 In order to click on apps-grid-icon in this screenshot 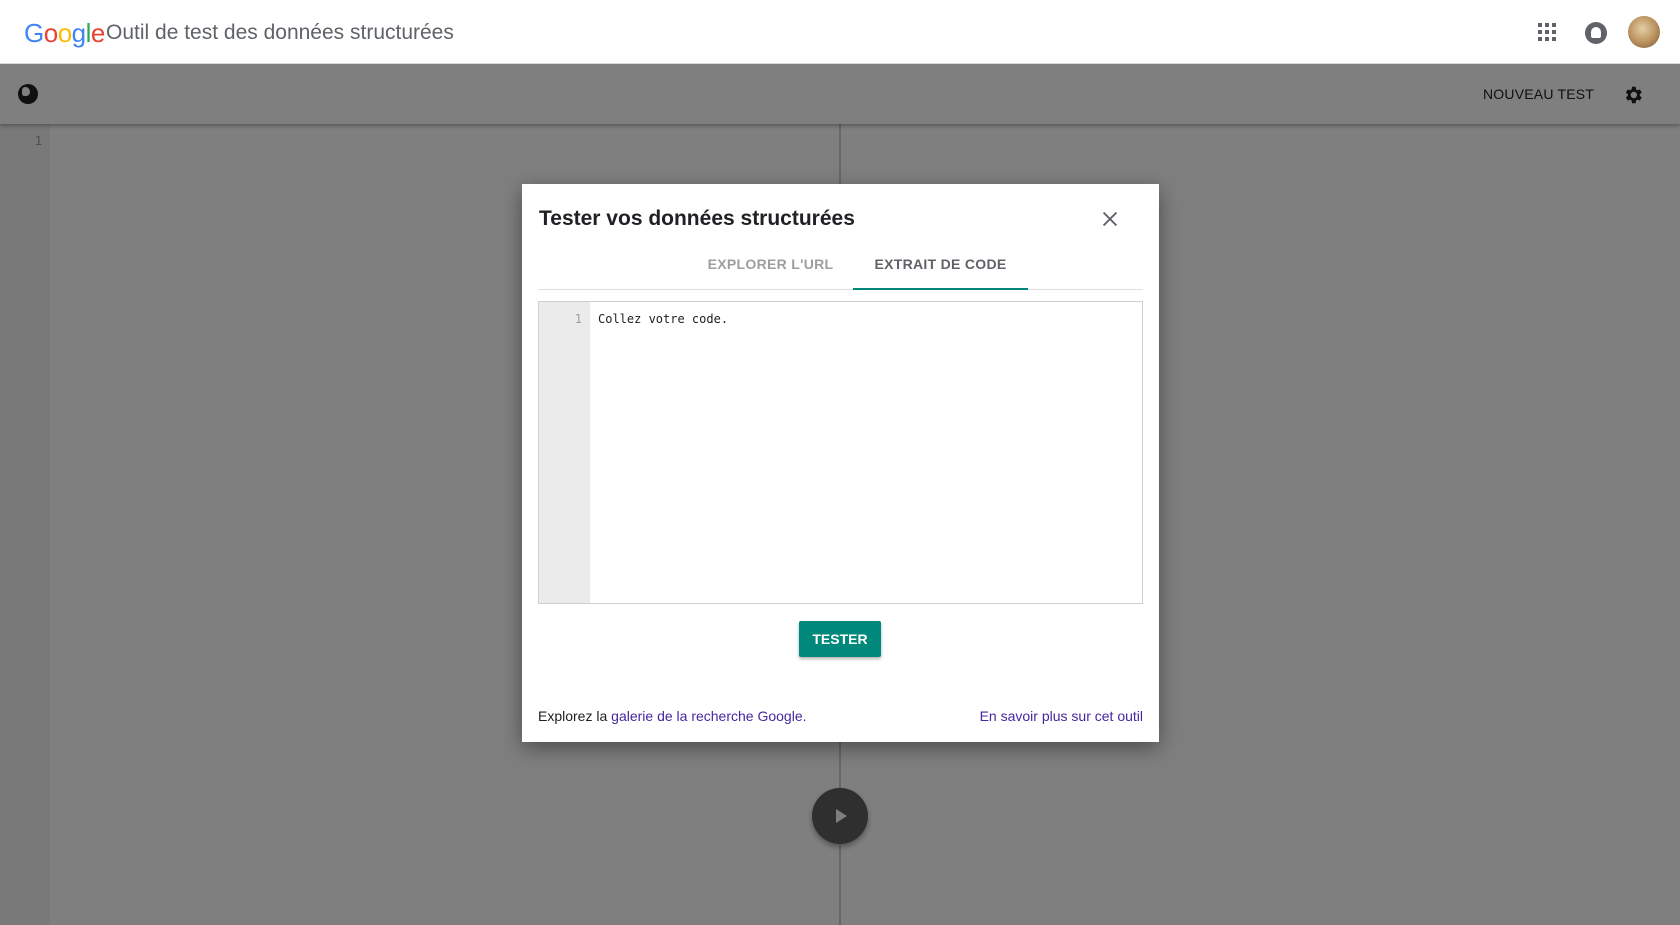, I will do `click(1547, 32)`.